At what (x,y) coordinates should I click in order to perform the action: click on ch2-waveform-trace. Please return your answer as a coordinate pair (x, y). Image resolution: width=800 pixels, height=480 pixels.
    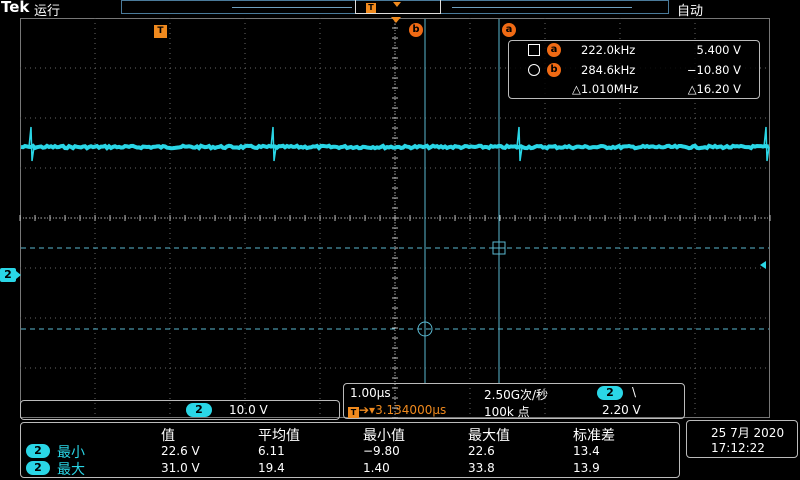
    Looking at the image, I should click on (395, 147).